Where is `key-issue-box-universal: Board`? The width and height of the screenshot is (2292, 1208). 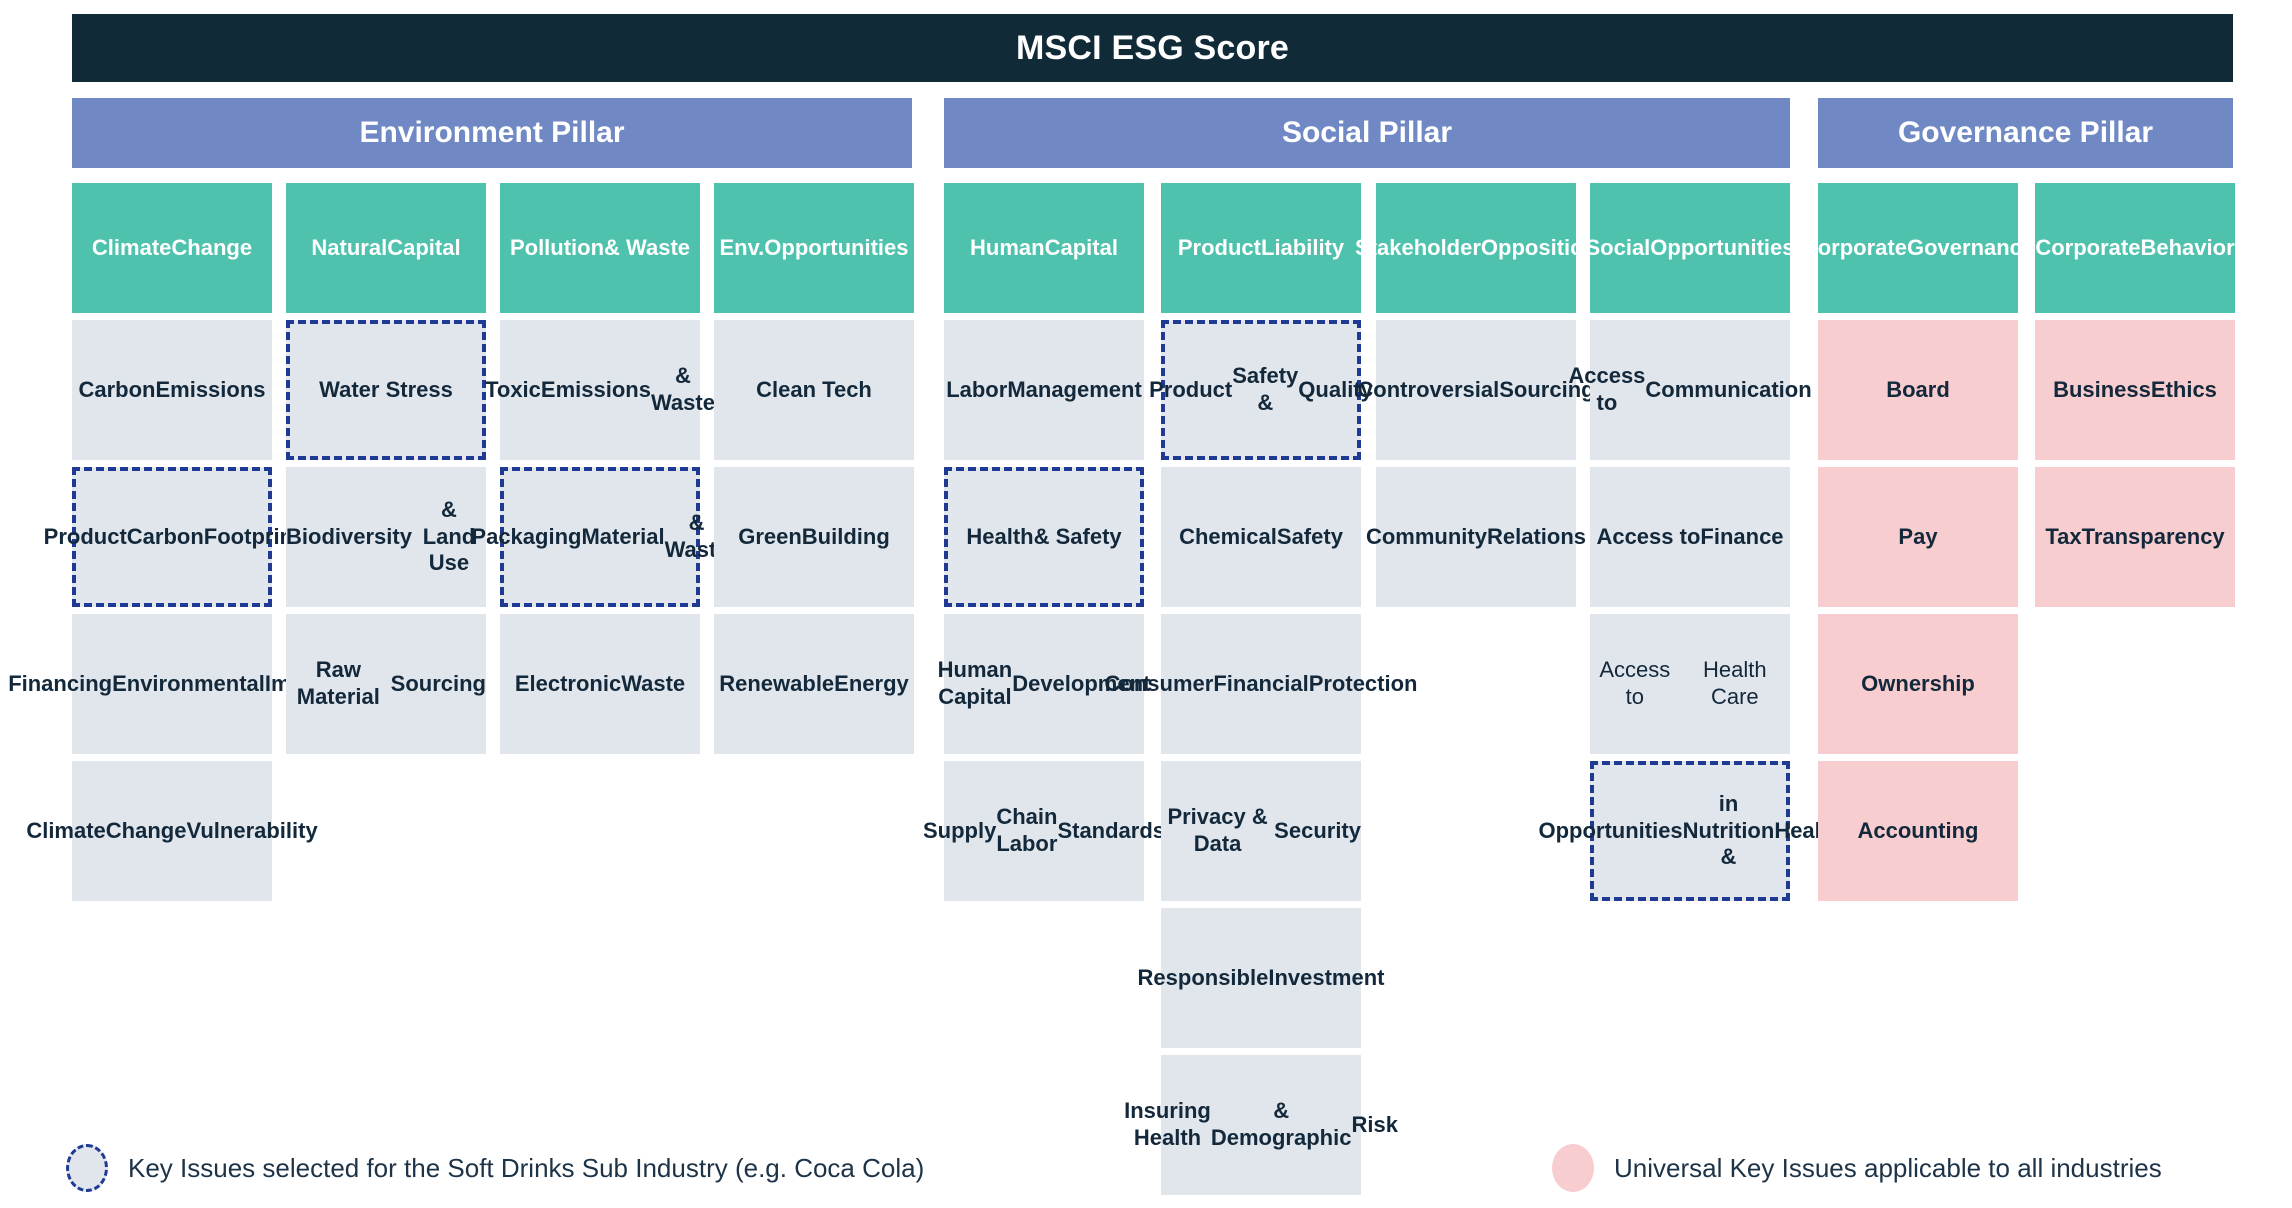 key-issue-box-universal: Board is located at coordinates (1918, 390).